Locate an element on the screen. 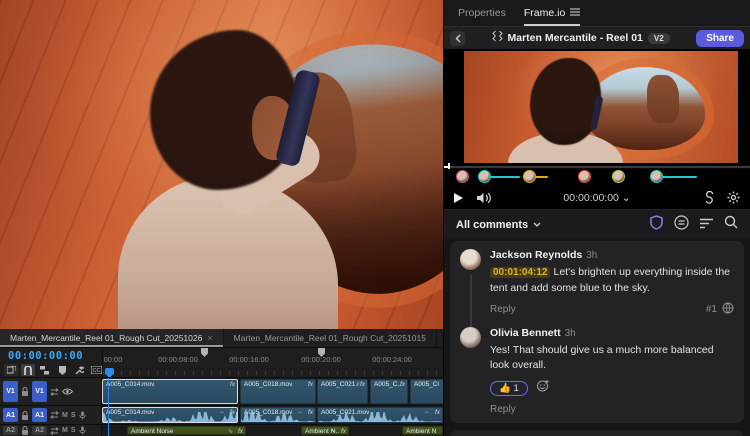 The width and height of the screenshot is (750, 436). nest-sequence-icon is located at coordinates (11, 370).